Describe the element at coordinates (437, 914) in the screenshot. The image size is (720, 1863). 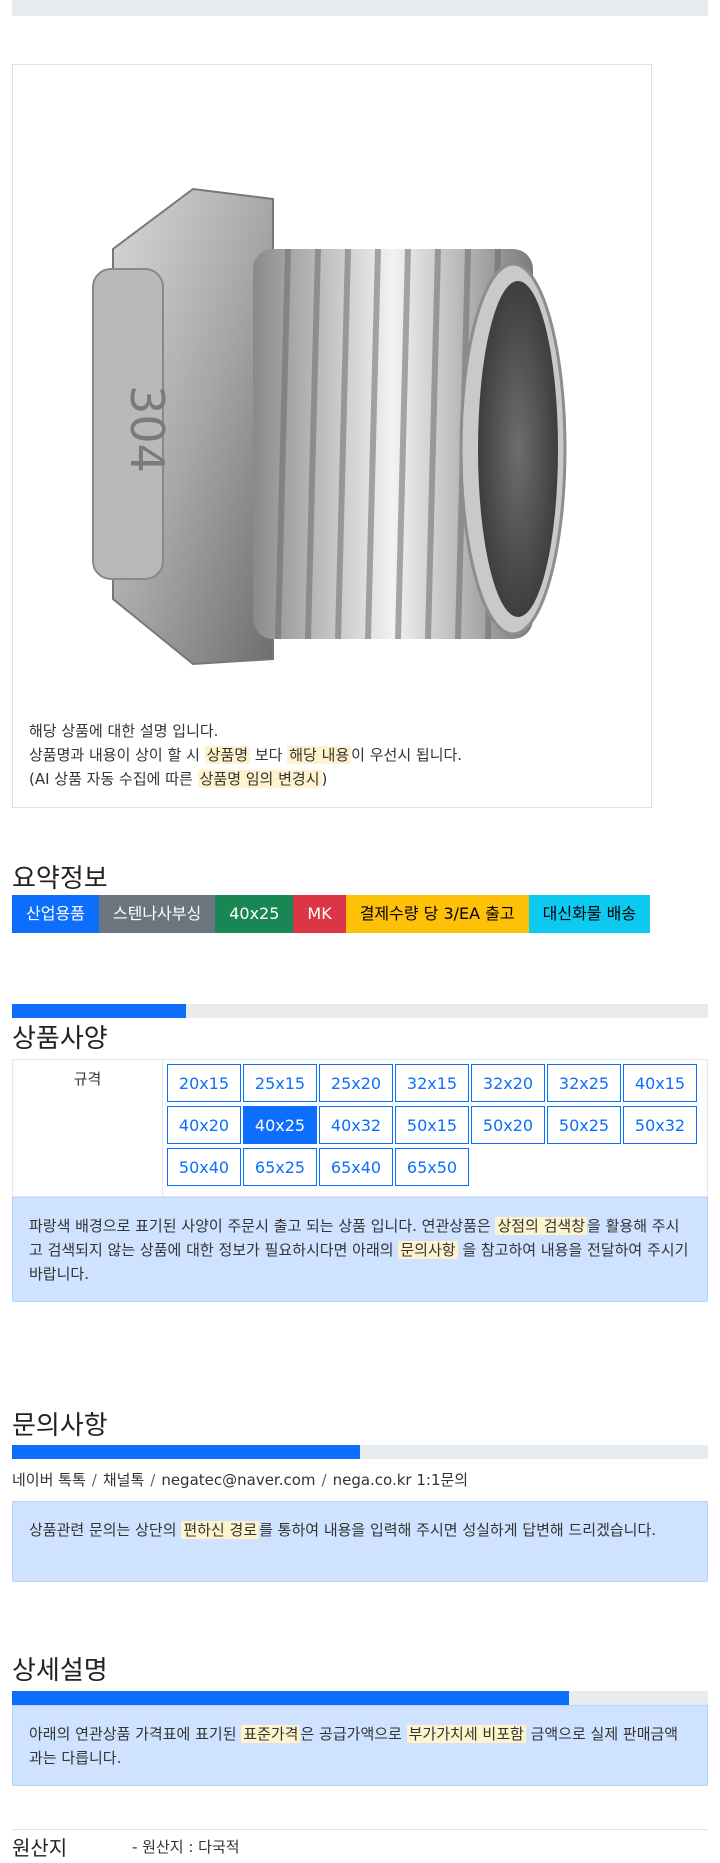
I see `badge-quantity: 결제수량 당 3/EA 출고` at that location.